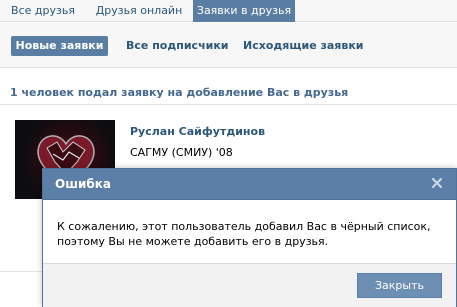  What do you see at coordinates (177, 46) in the screenshot?
I see `subnav-all-subscribers: Все подписчики` at bounding box center [177, 46].